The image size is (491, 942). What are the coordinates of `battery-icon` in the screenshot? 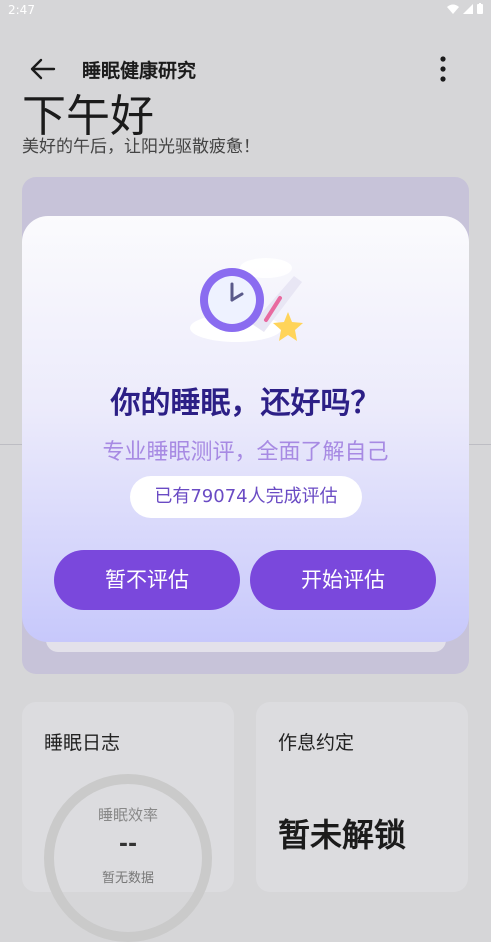 It's located at (480, 8).